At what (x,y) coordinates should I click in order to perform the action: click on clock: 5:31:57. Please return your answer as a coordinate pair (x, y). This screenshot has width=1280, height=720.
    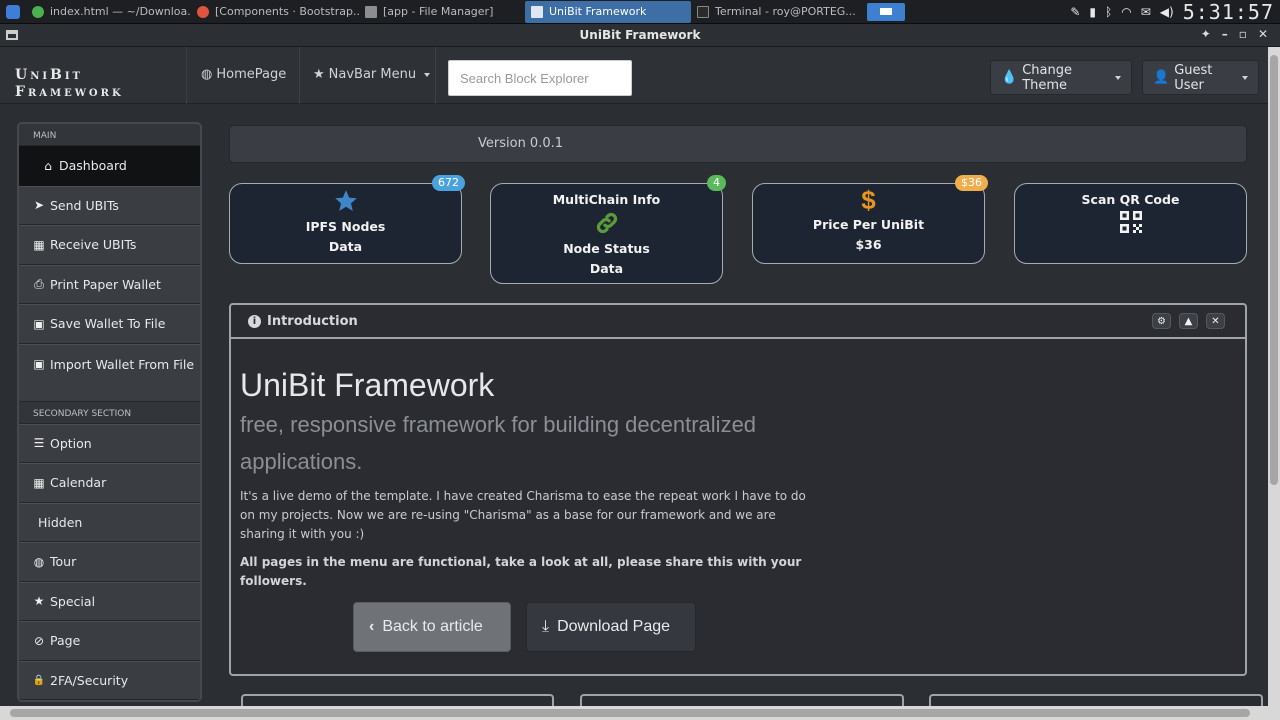
    Looking at the image, I should click on (1228, 12).